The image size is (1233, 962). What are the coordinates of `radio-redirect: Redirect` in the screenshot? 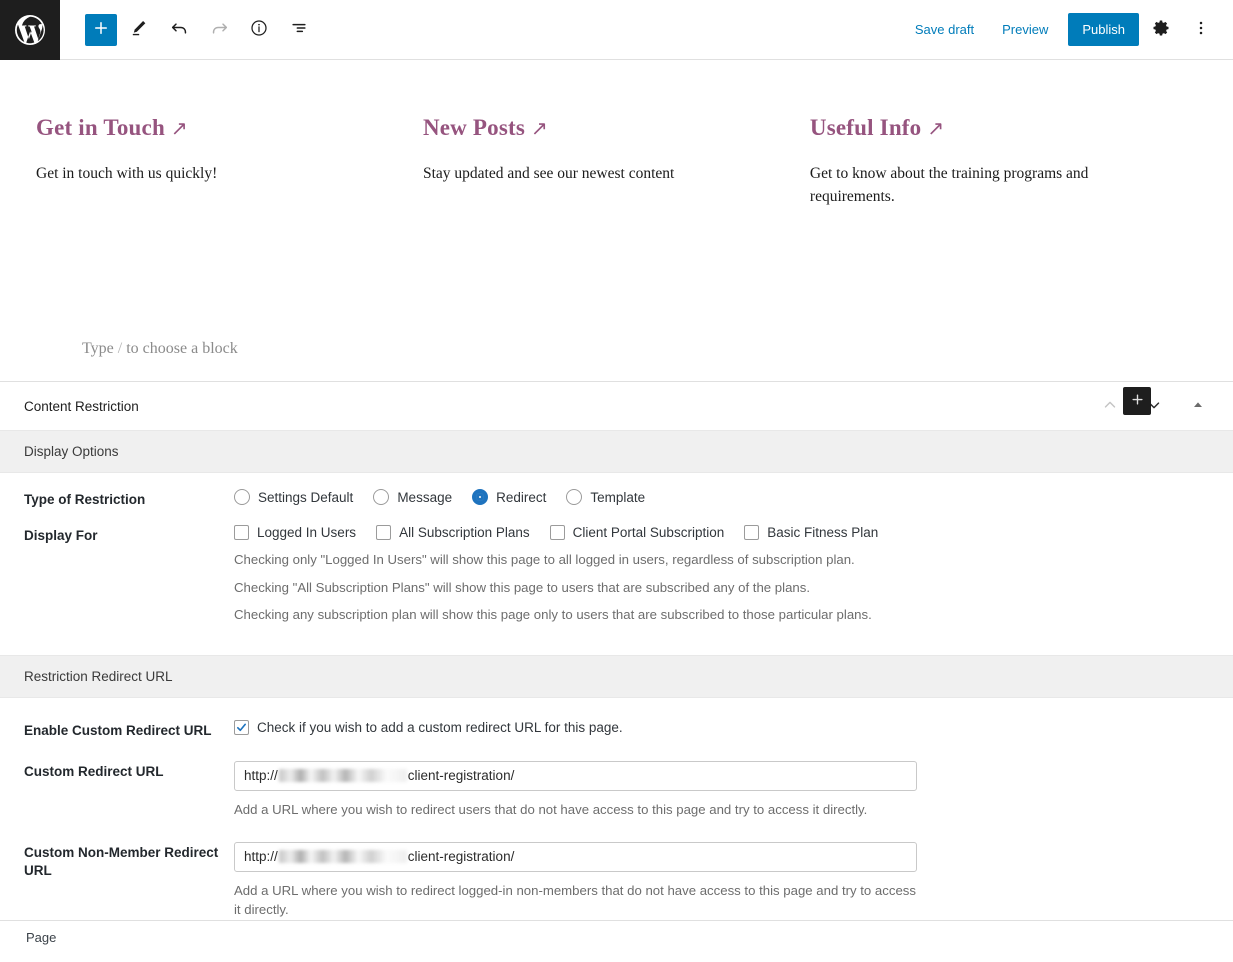 It's located at (509, 497).